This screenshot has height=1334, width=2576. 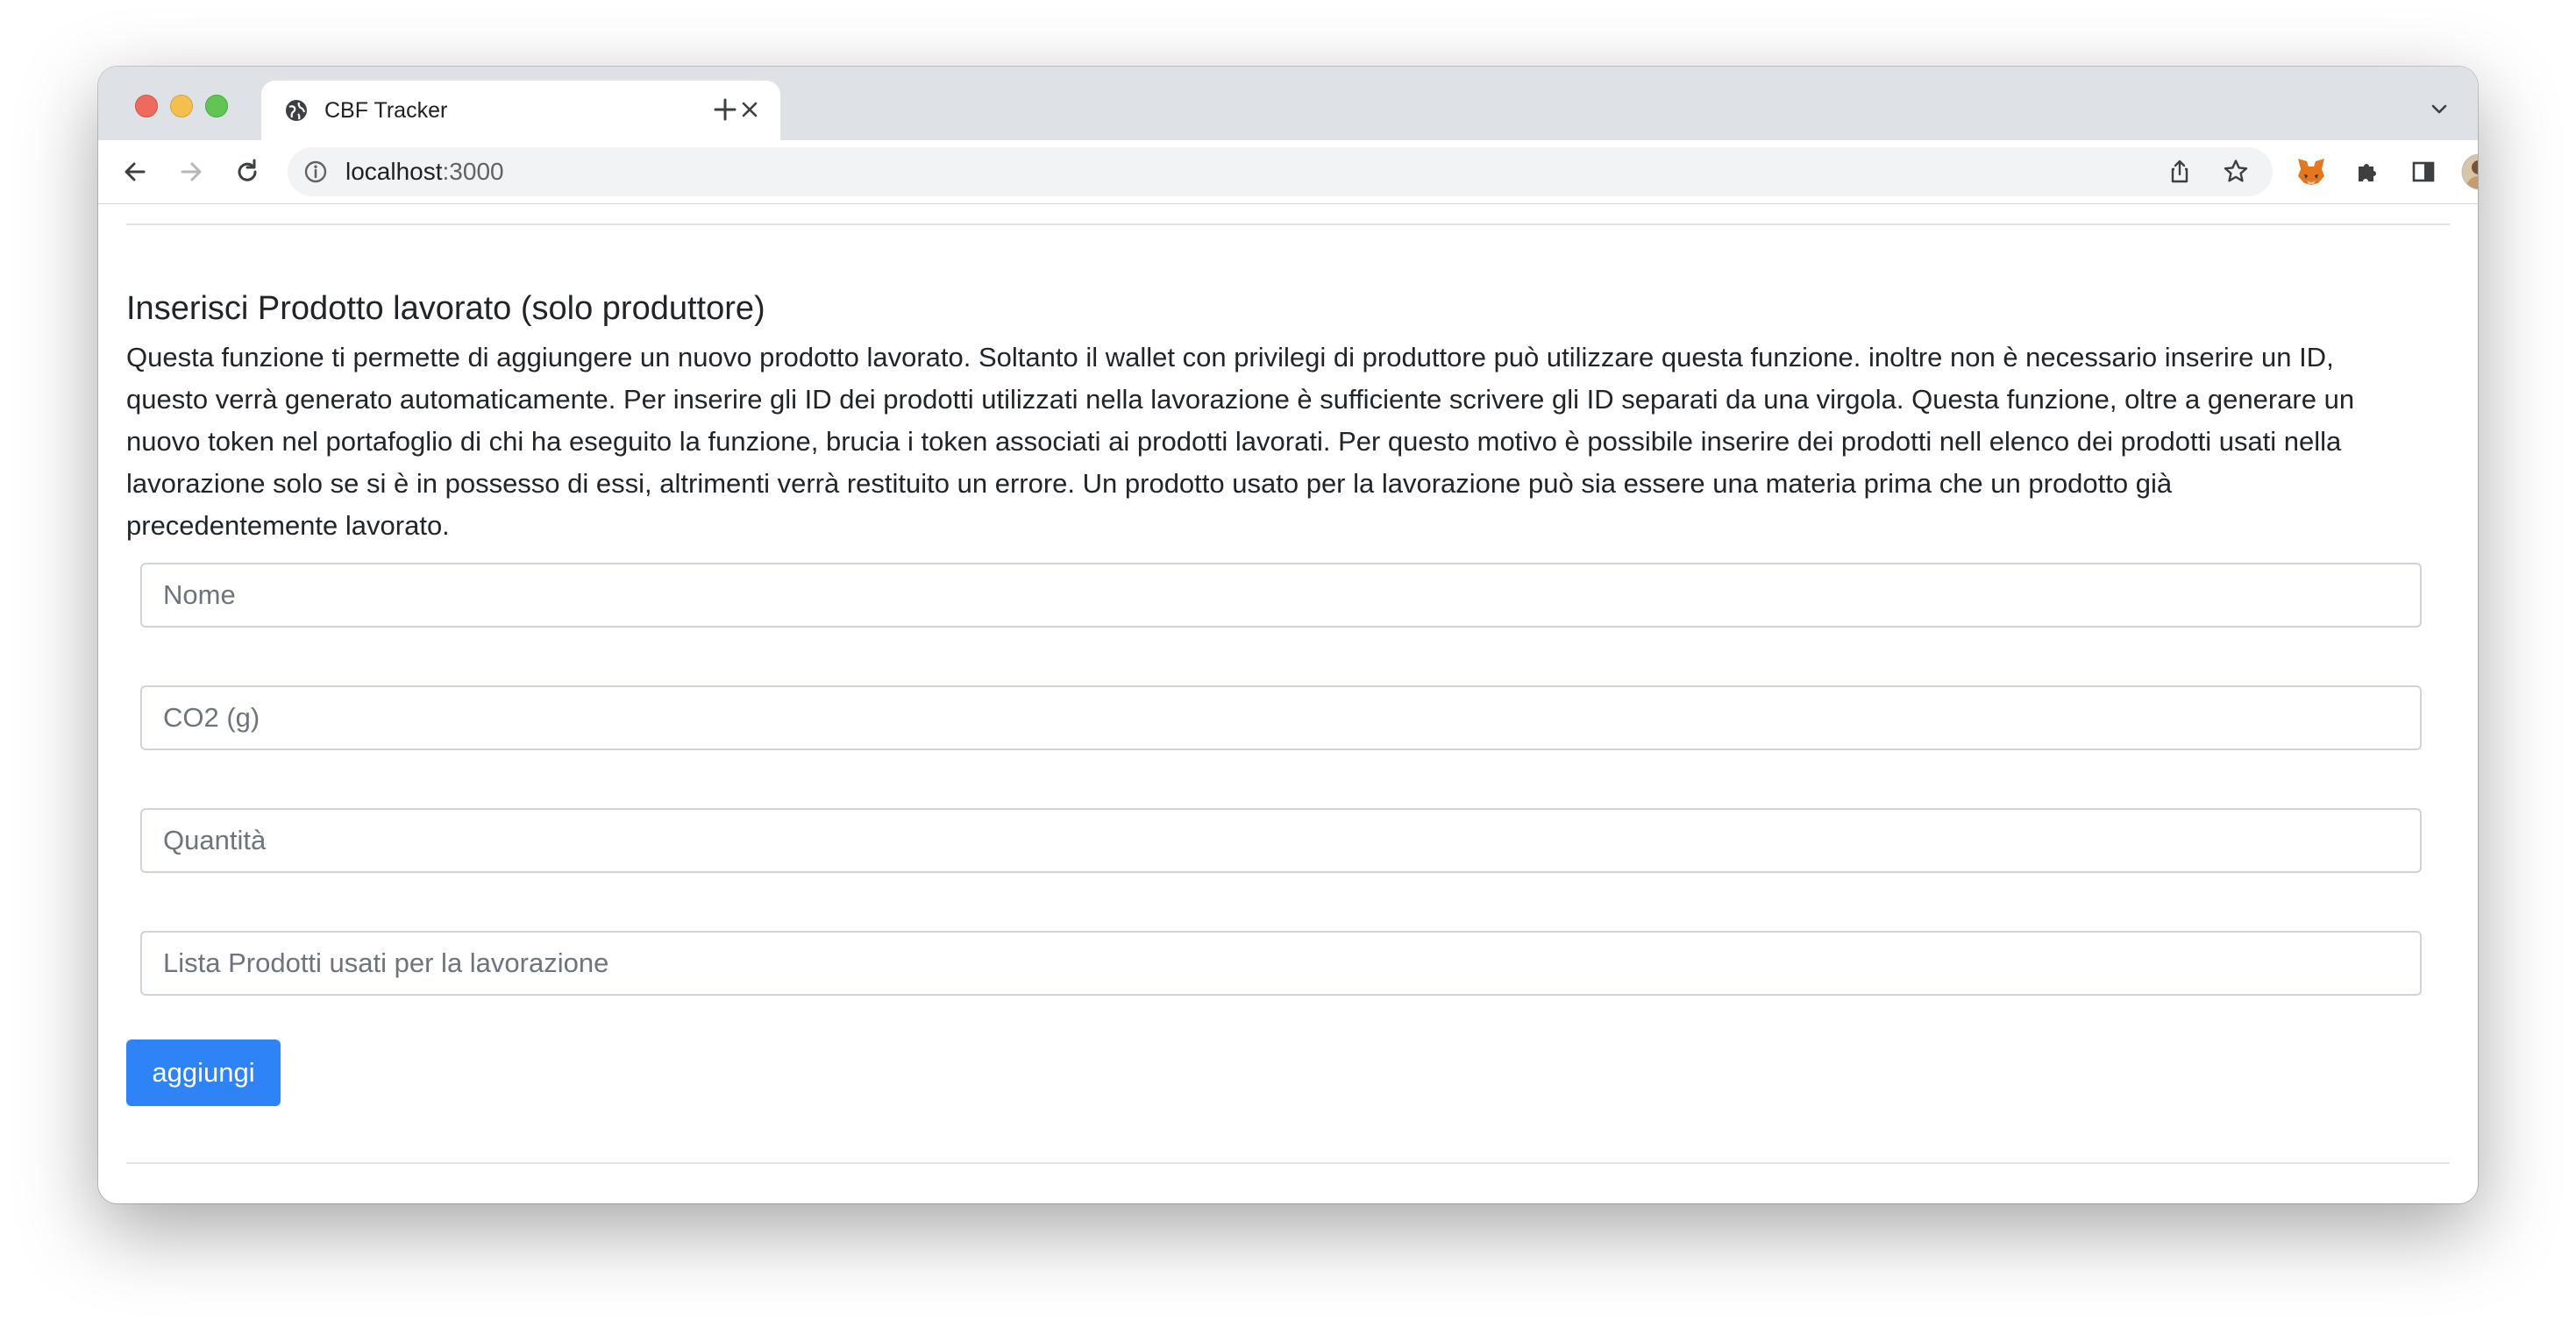 I want to click on co2-field-wrapper, so click(x=1281, y=717).